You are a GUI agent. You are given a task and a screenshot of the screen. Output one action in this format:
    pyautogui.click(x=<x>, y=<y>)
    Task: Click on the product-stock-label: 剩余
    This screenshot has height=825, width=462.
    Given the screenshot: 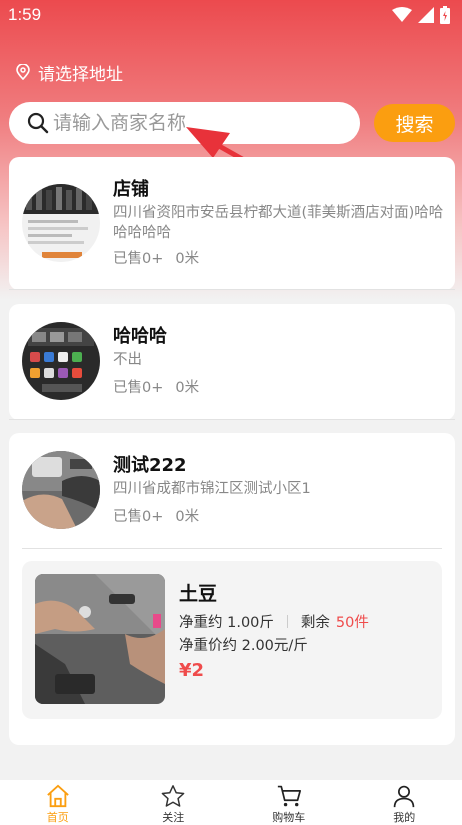 What is the action you would take?
    pyautogui.click(x=315, y=623)
    